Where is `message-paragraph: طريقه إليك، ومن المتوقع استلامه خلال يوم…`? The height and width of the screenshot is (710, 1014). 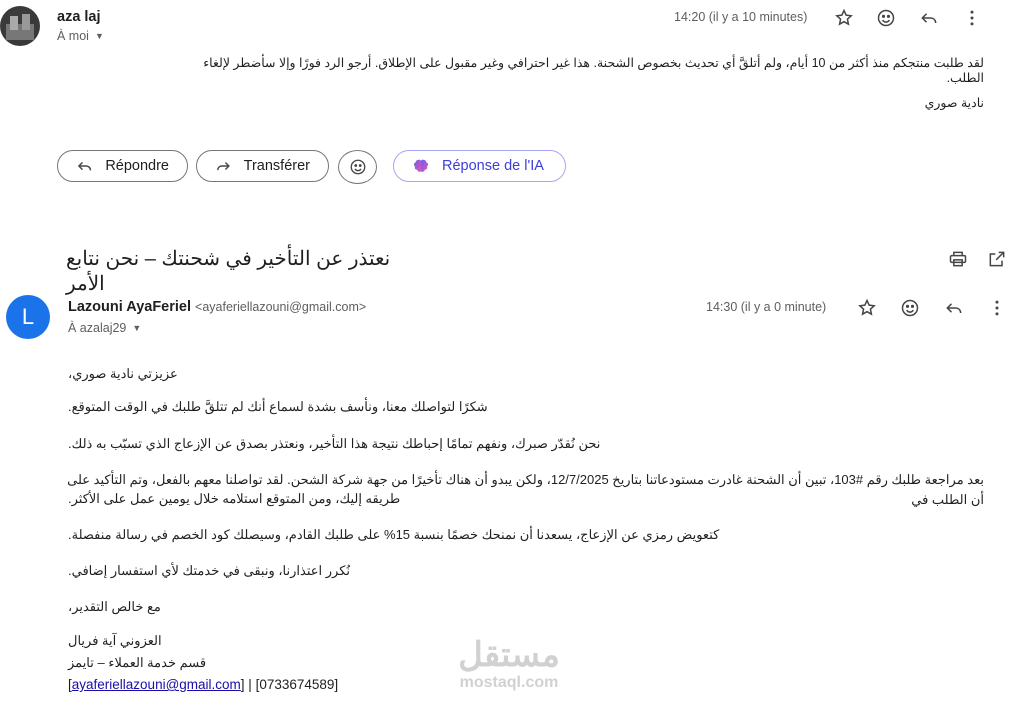 message-paragraph: طريقه إليك، ومن المتوقع استلامه خلال يوم… is located at coordinates (234, 498).